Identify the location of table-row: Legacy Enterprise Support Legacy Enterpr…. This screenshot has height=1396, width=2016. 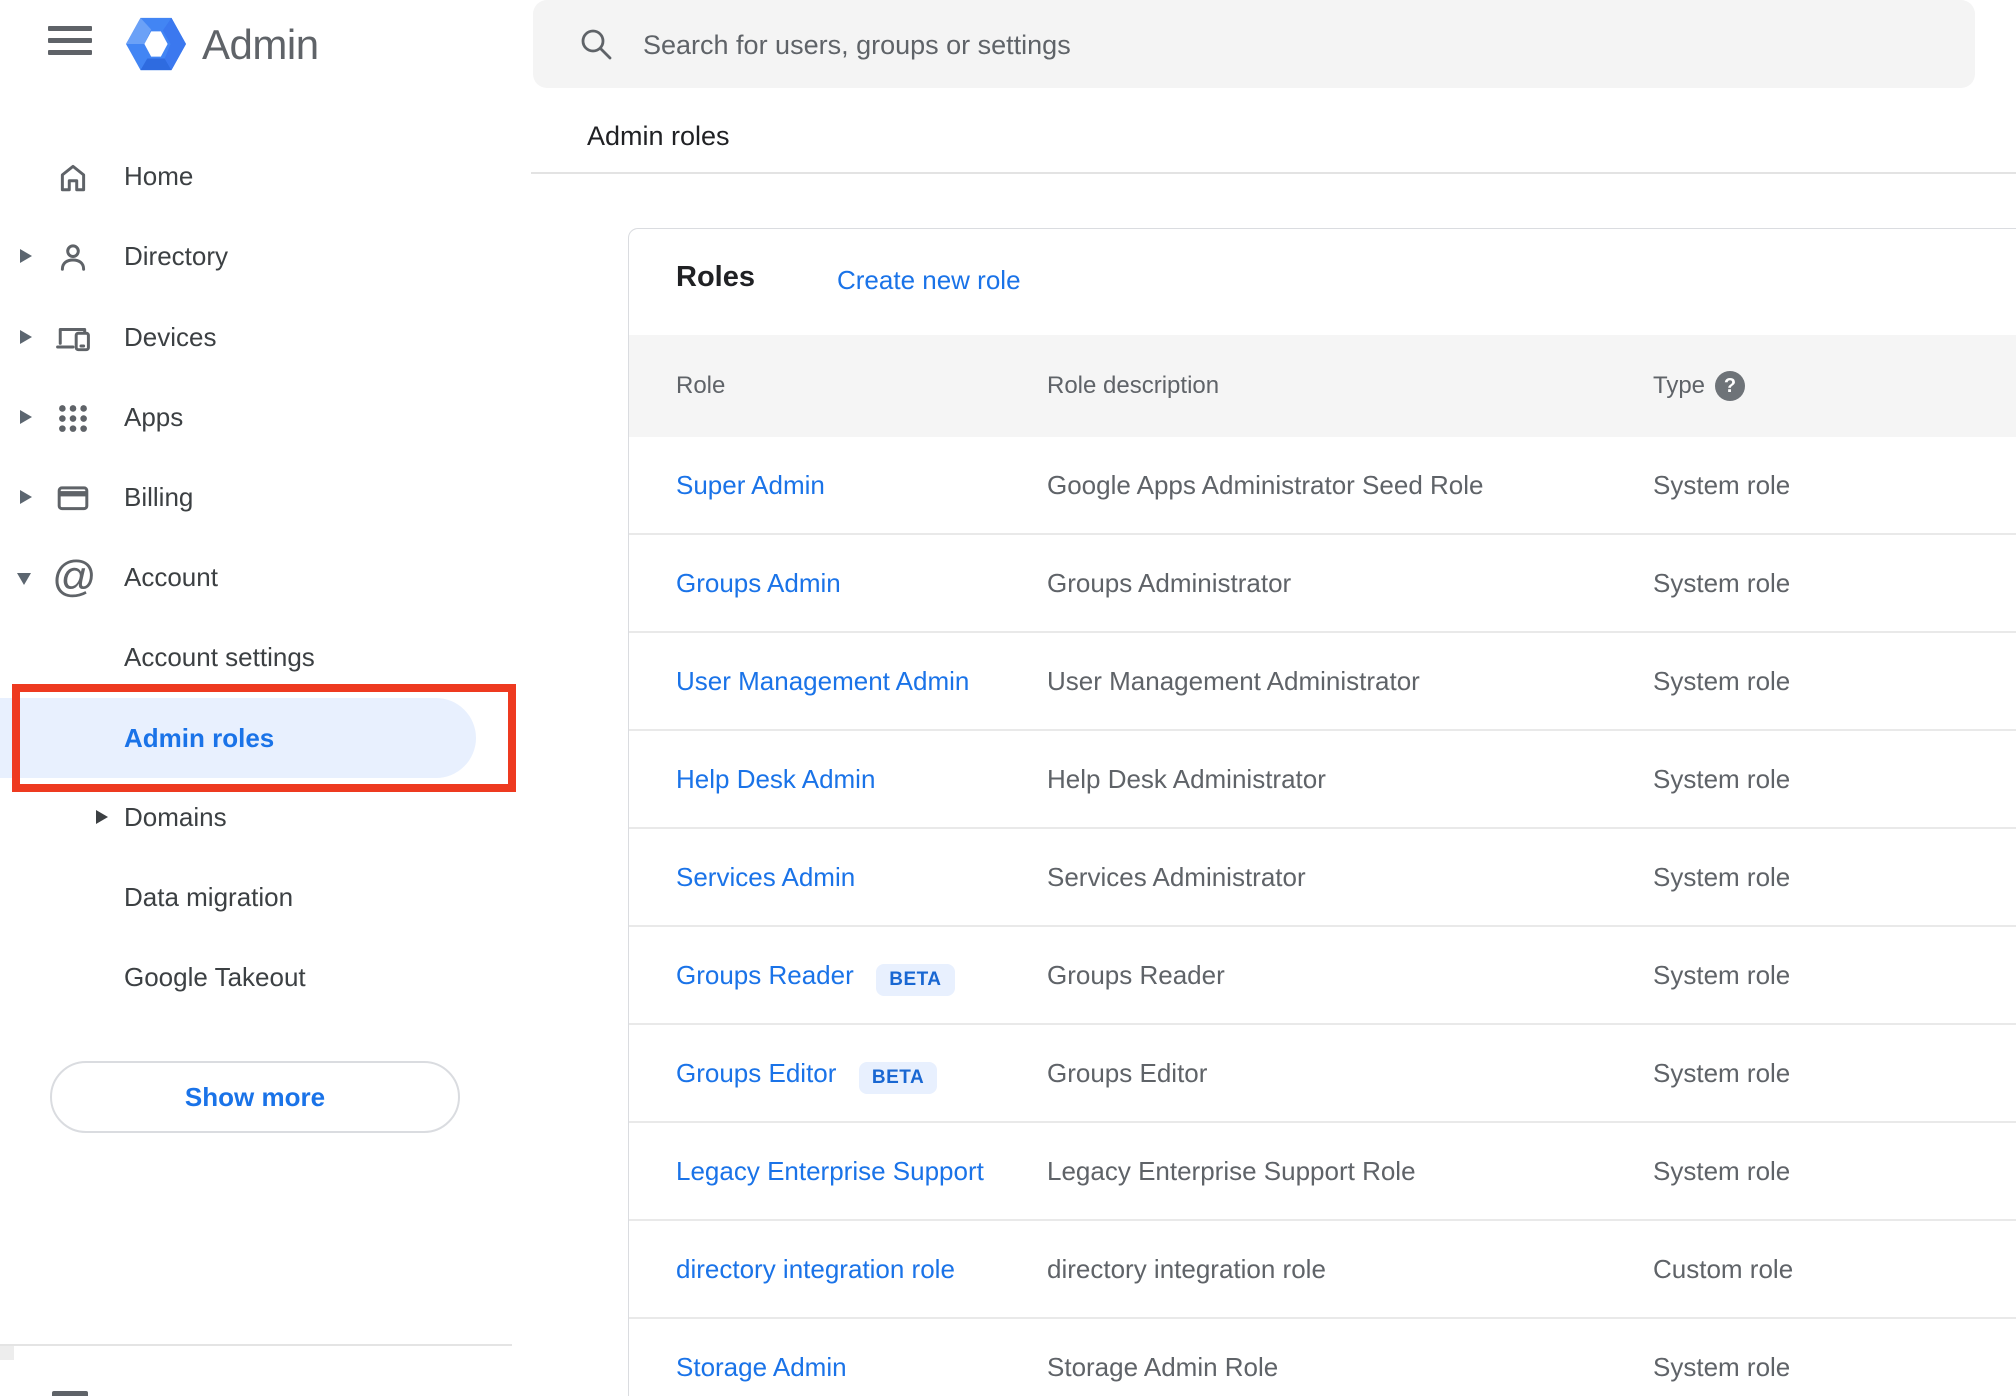
(1322, 1172).